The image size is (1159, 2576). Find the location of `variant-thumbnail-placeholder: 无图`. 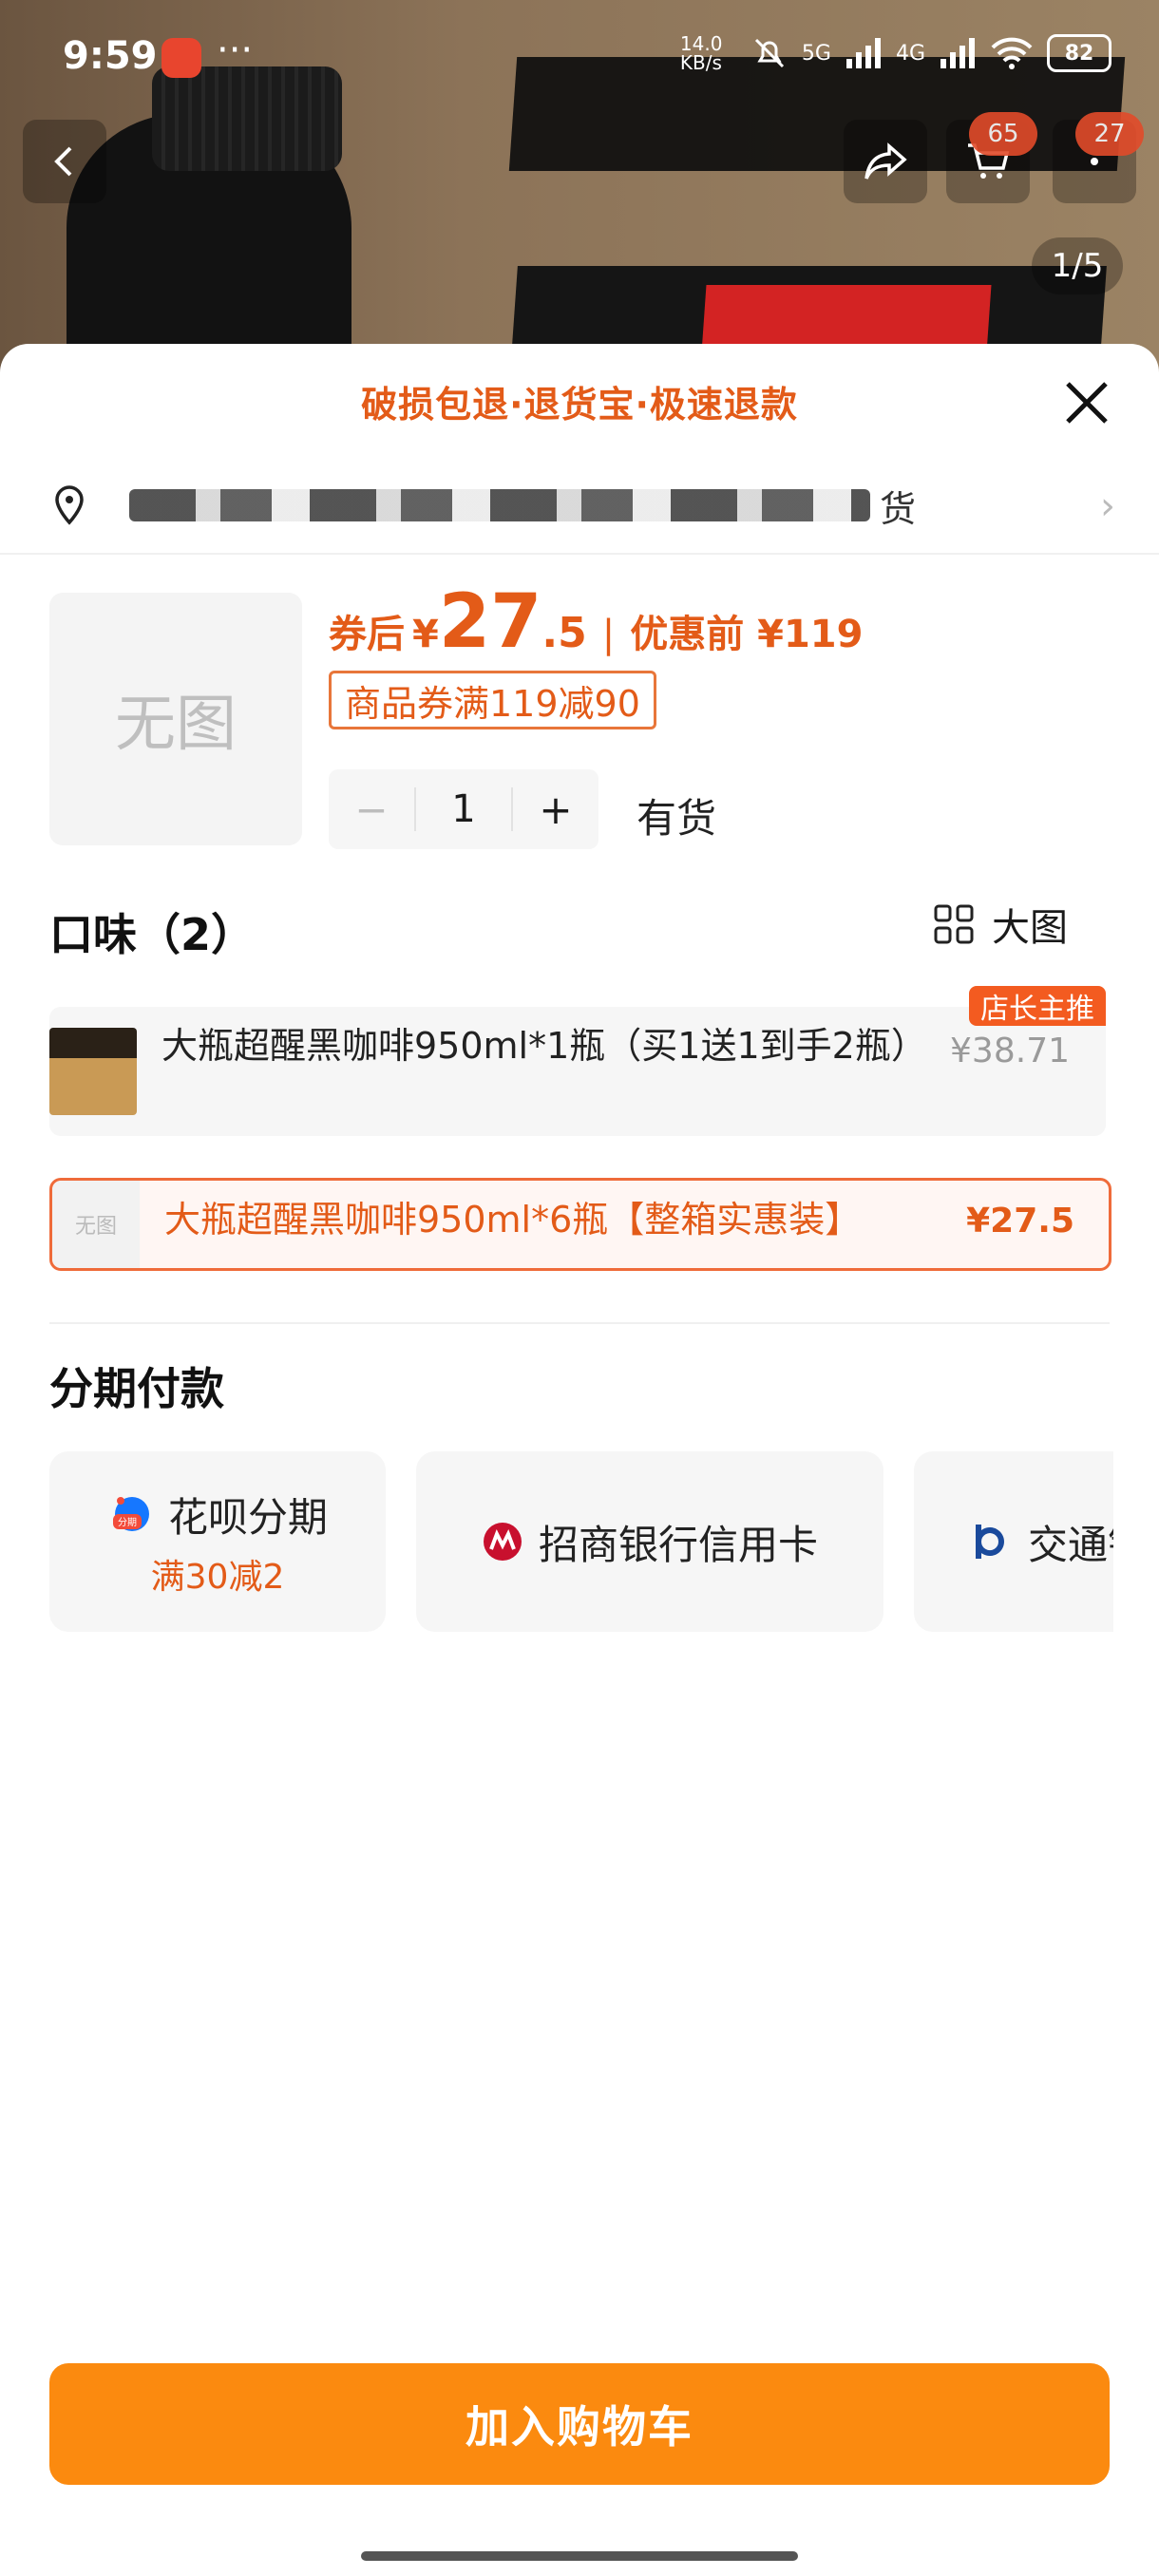

variant-thumbnail-placeholder: 无图 is located at coordinates (96, 1224).